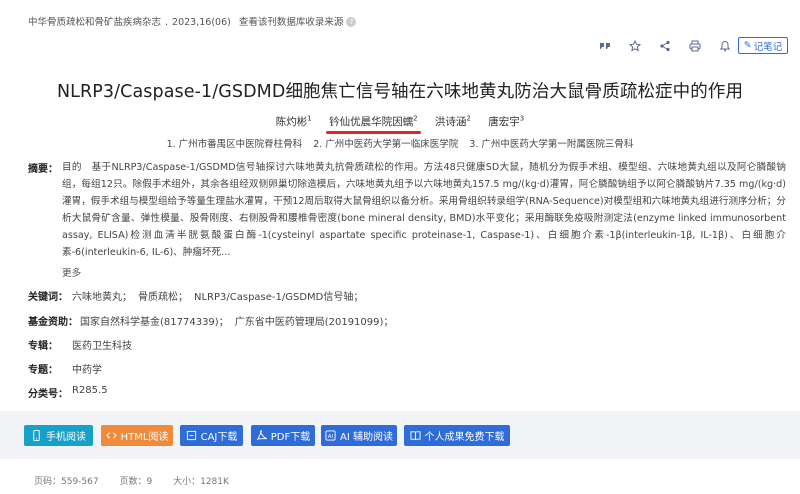 The height and width of the screenshot is (494, 800). I want to click on funding-label: 基金资助：, so click(53, 322).